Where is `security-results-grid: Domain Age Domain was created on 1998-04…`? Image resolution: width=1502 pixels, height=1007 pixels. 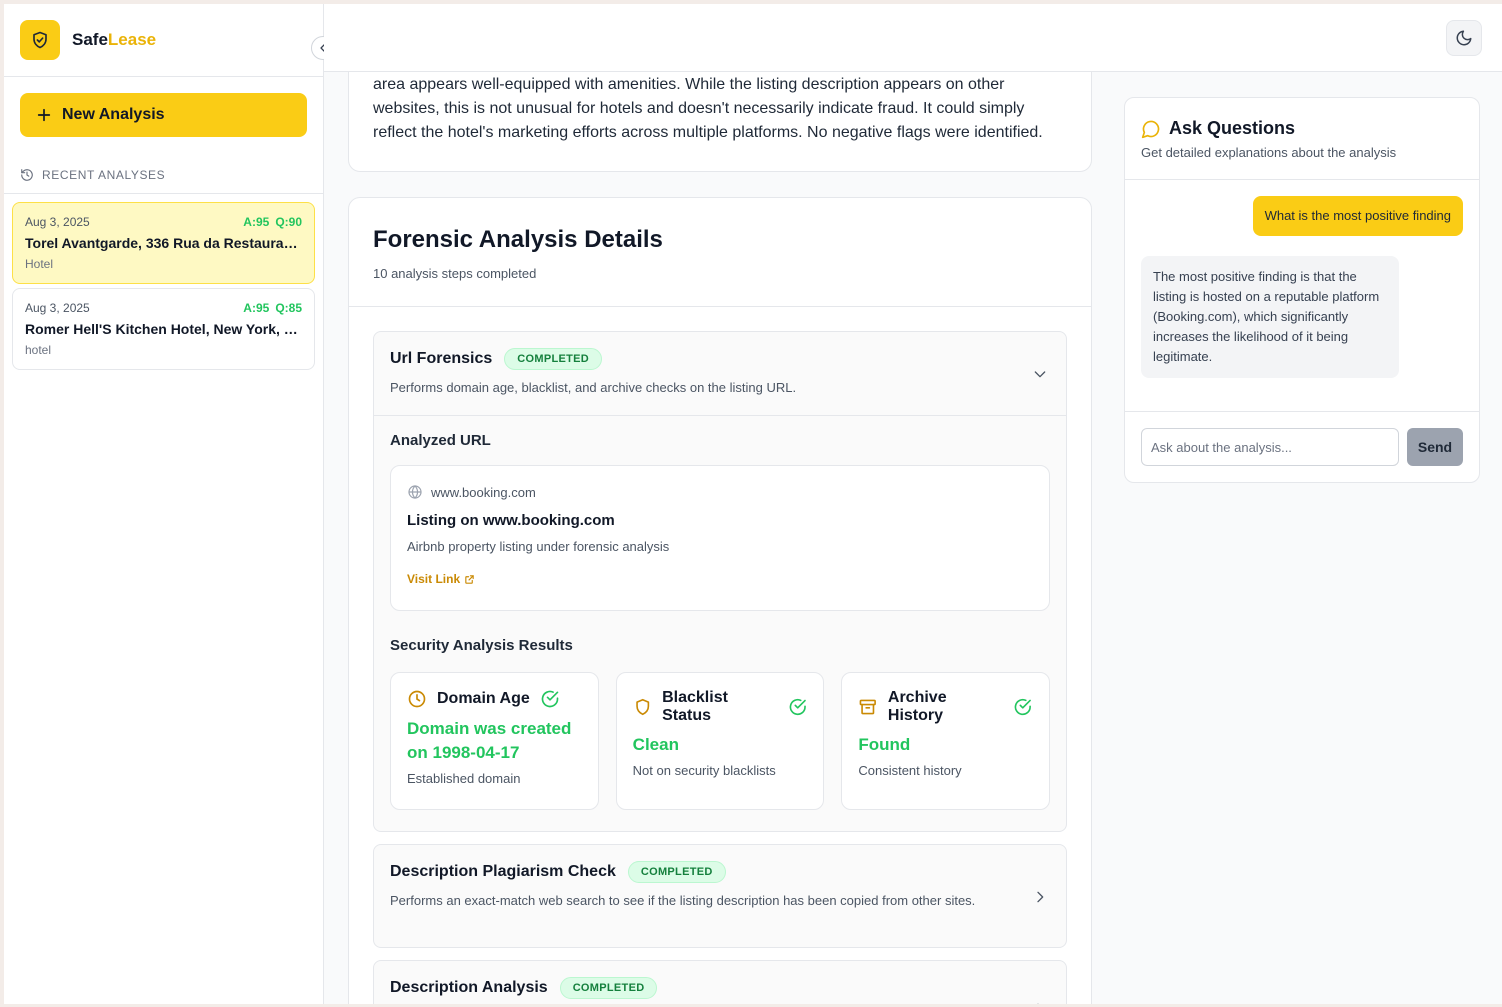 security-results-grid: Domain Age Domain was created on 1998-04… is located at coordinates (720, 741).